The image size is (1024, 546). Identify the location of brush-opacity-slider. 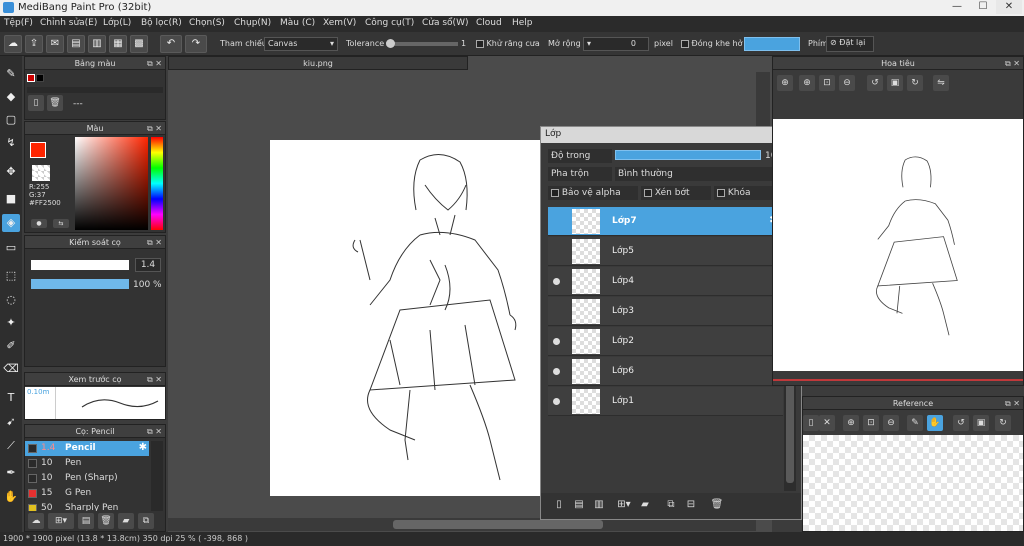
(80, 284).